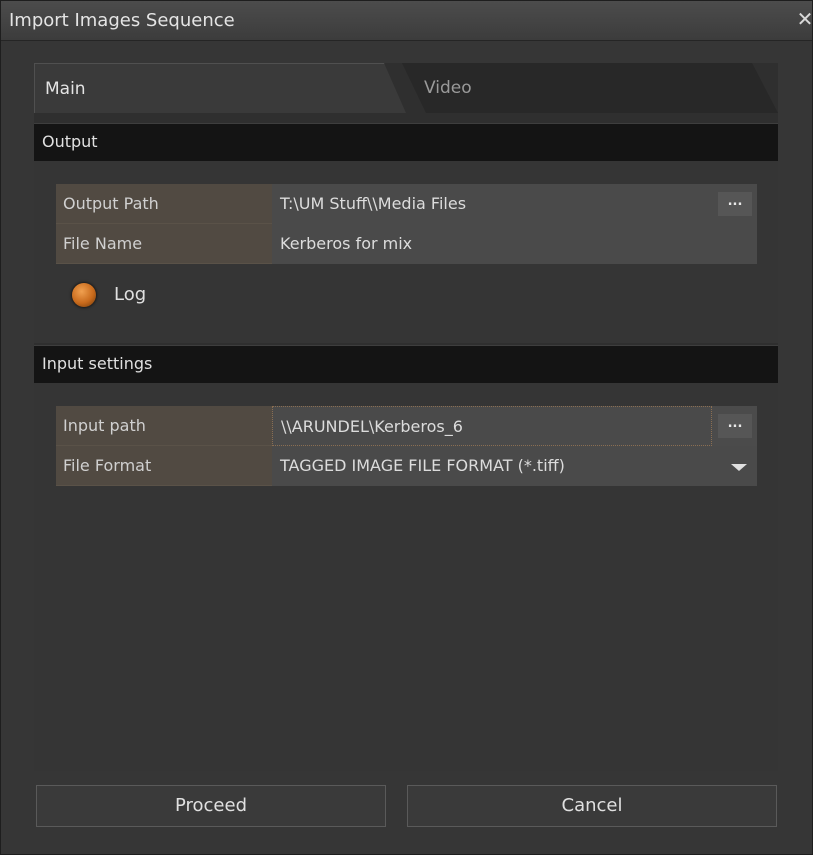 This screenshot has height=855, width=813. I want to click on close-icon: ✕, so click(804, 19).